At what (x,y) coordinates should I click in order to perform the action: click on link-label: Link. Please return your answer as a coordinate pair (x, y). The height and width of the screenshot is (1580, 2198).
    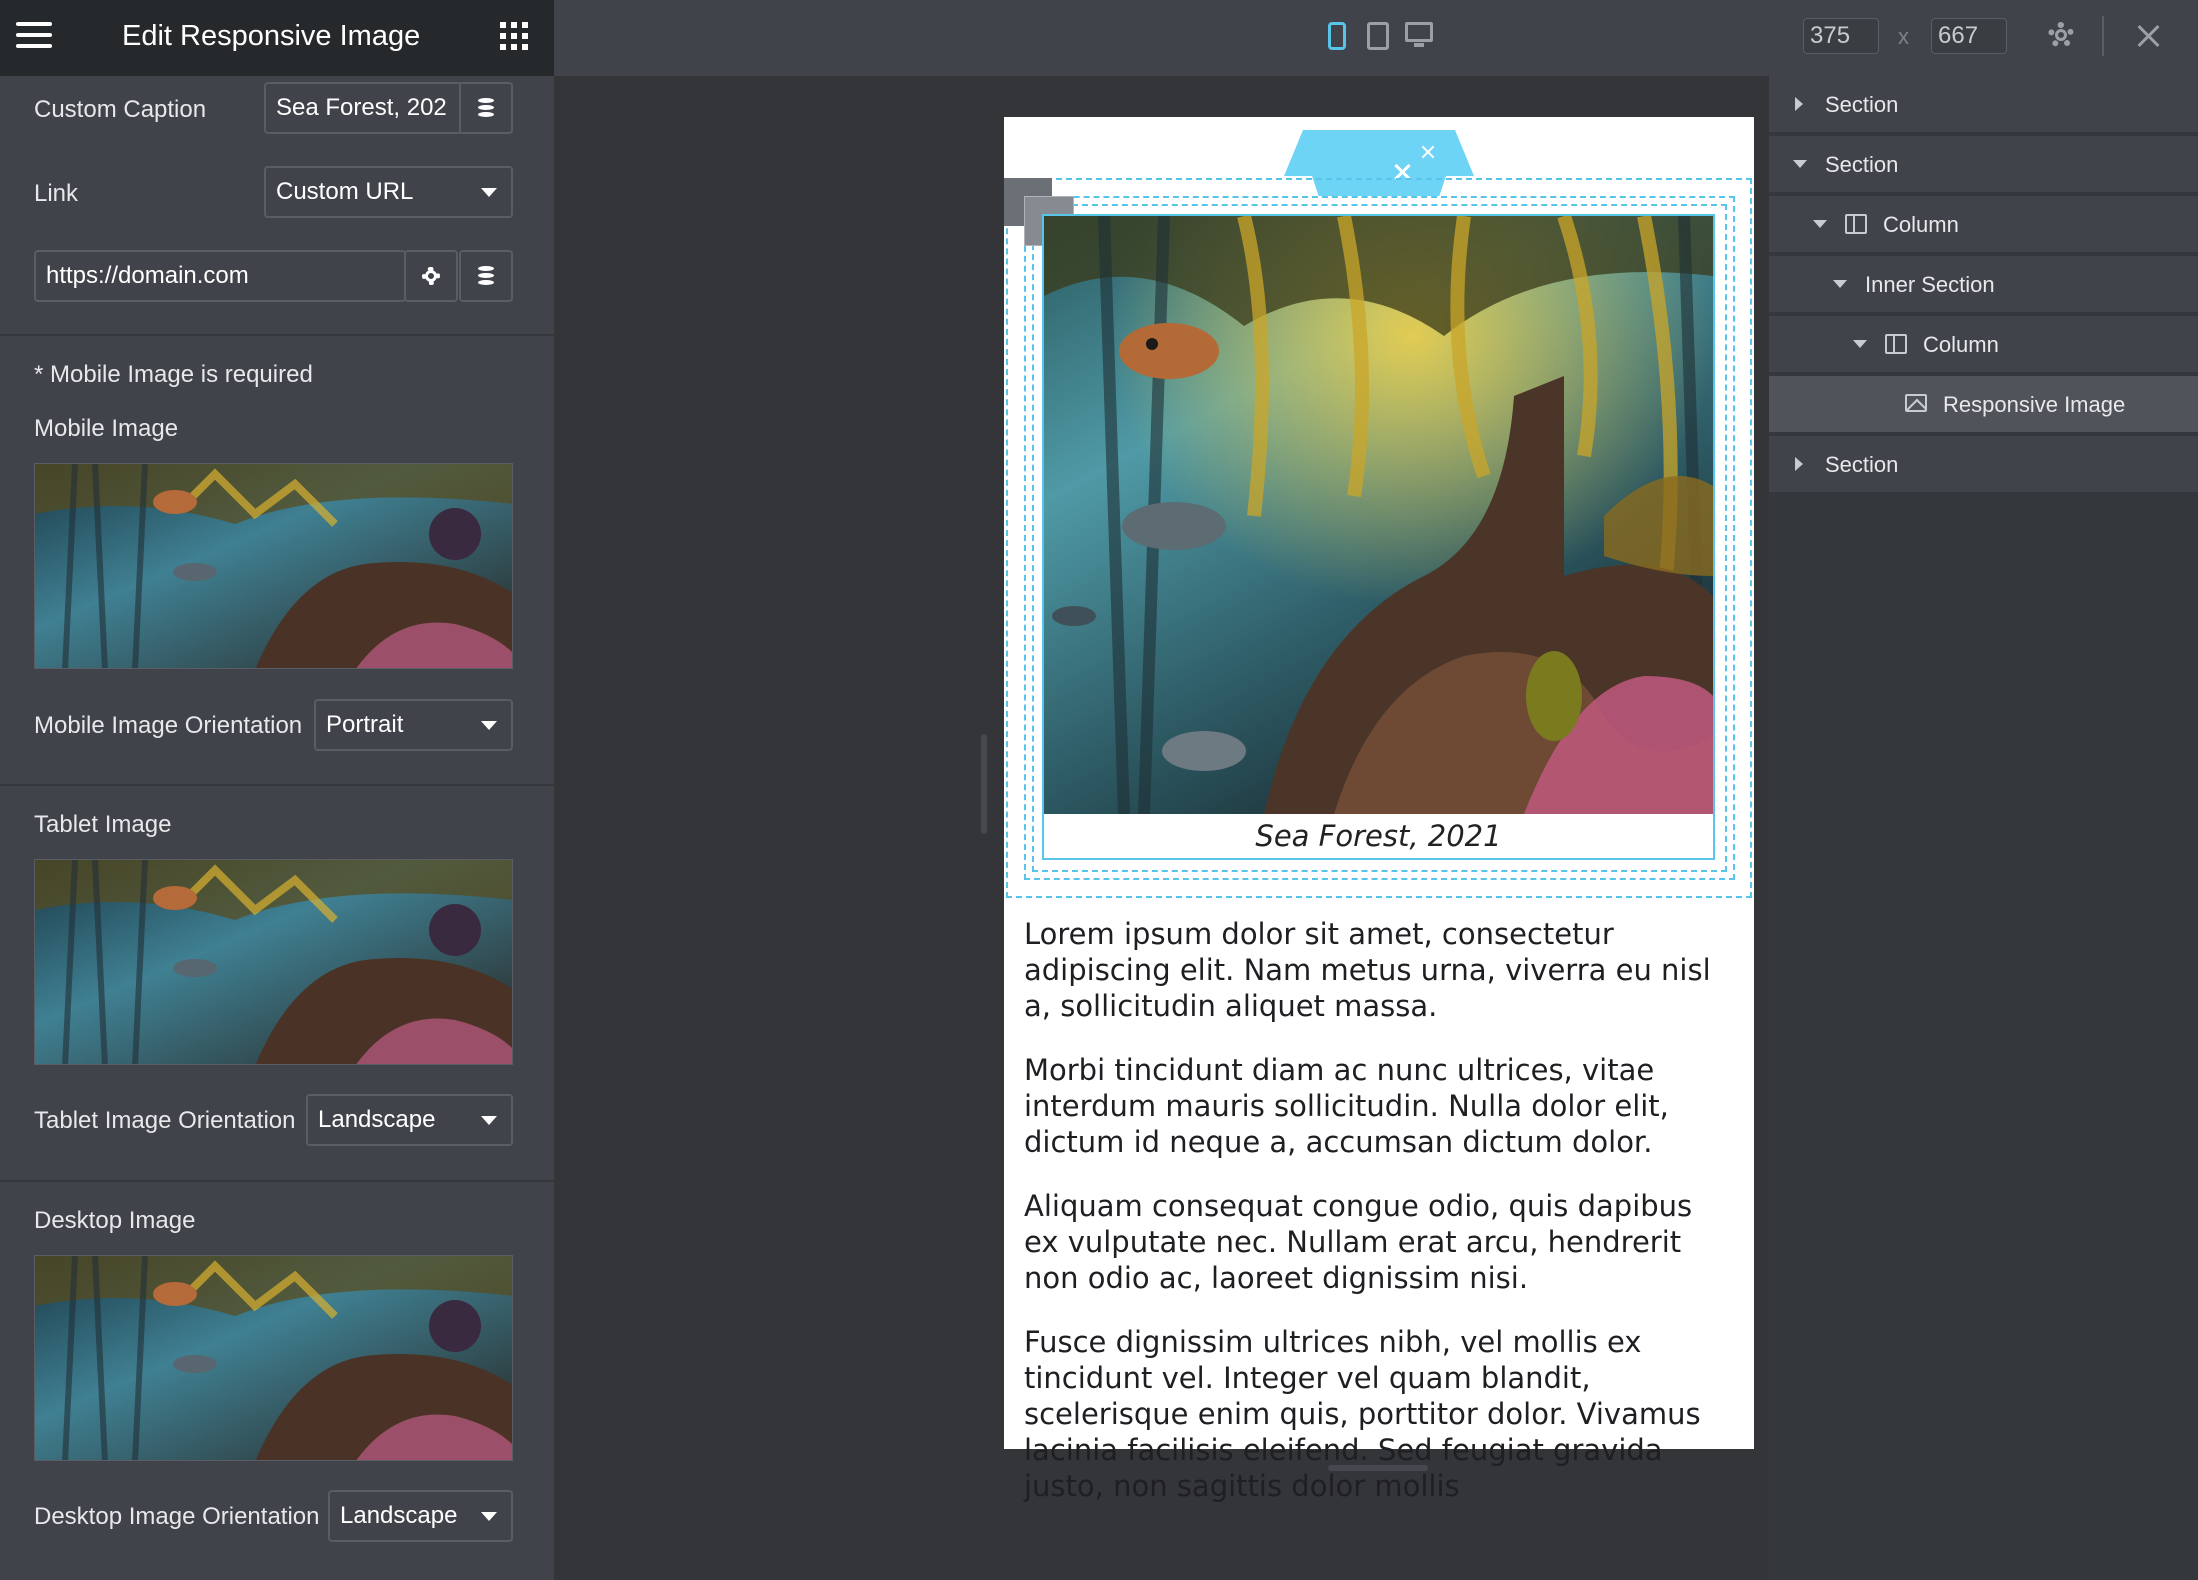
    Looking at the image, I should click on (56, 193).